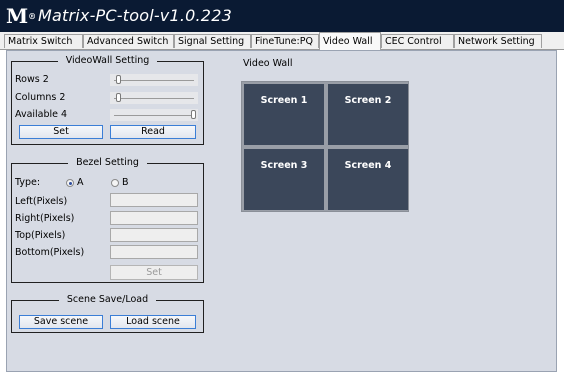 This screenshot has height=376, width=564. Describe the element at coordinates (50, 252) in the screenshot. I see `bottom-pixels-label: Bottom(Pixels)` at that location.